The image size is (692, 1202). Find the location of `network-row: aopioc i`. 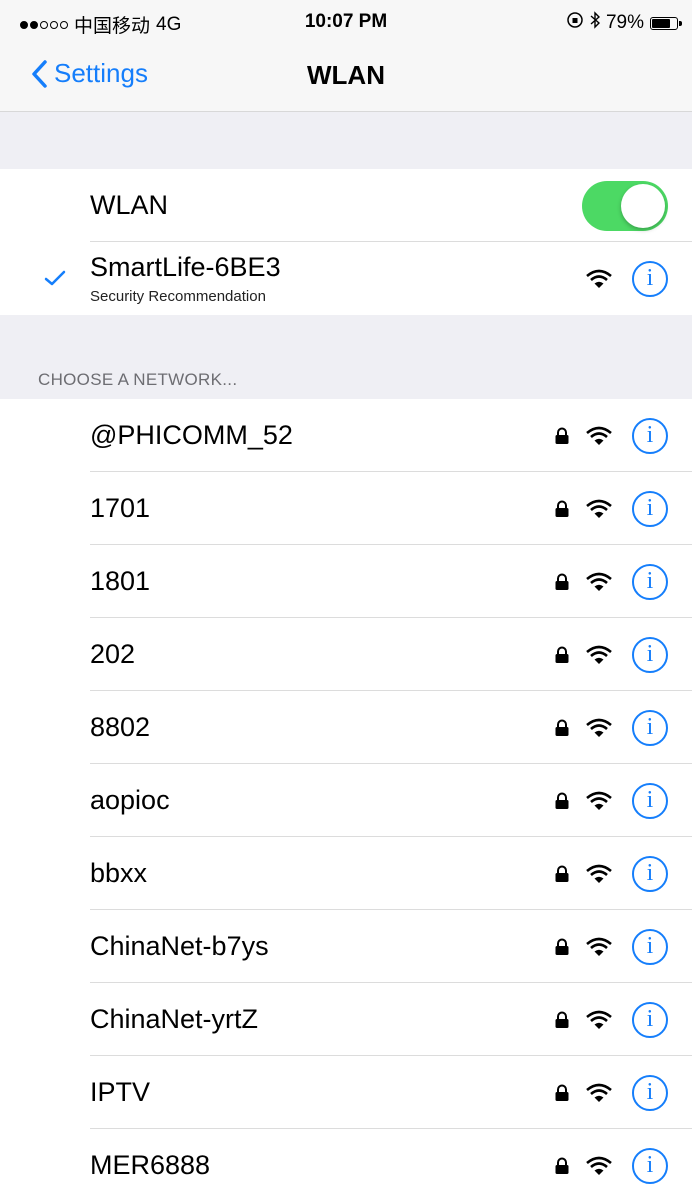

network-row: aopioc i is located at coordinates (346, 800).